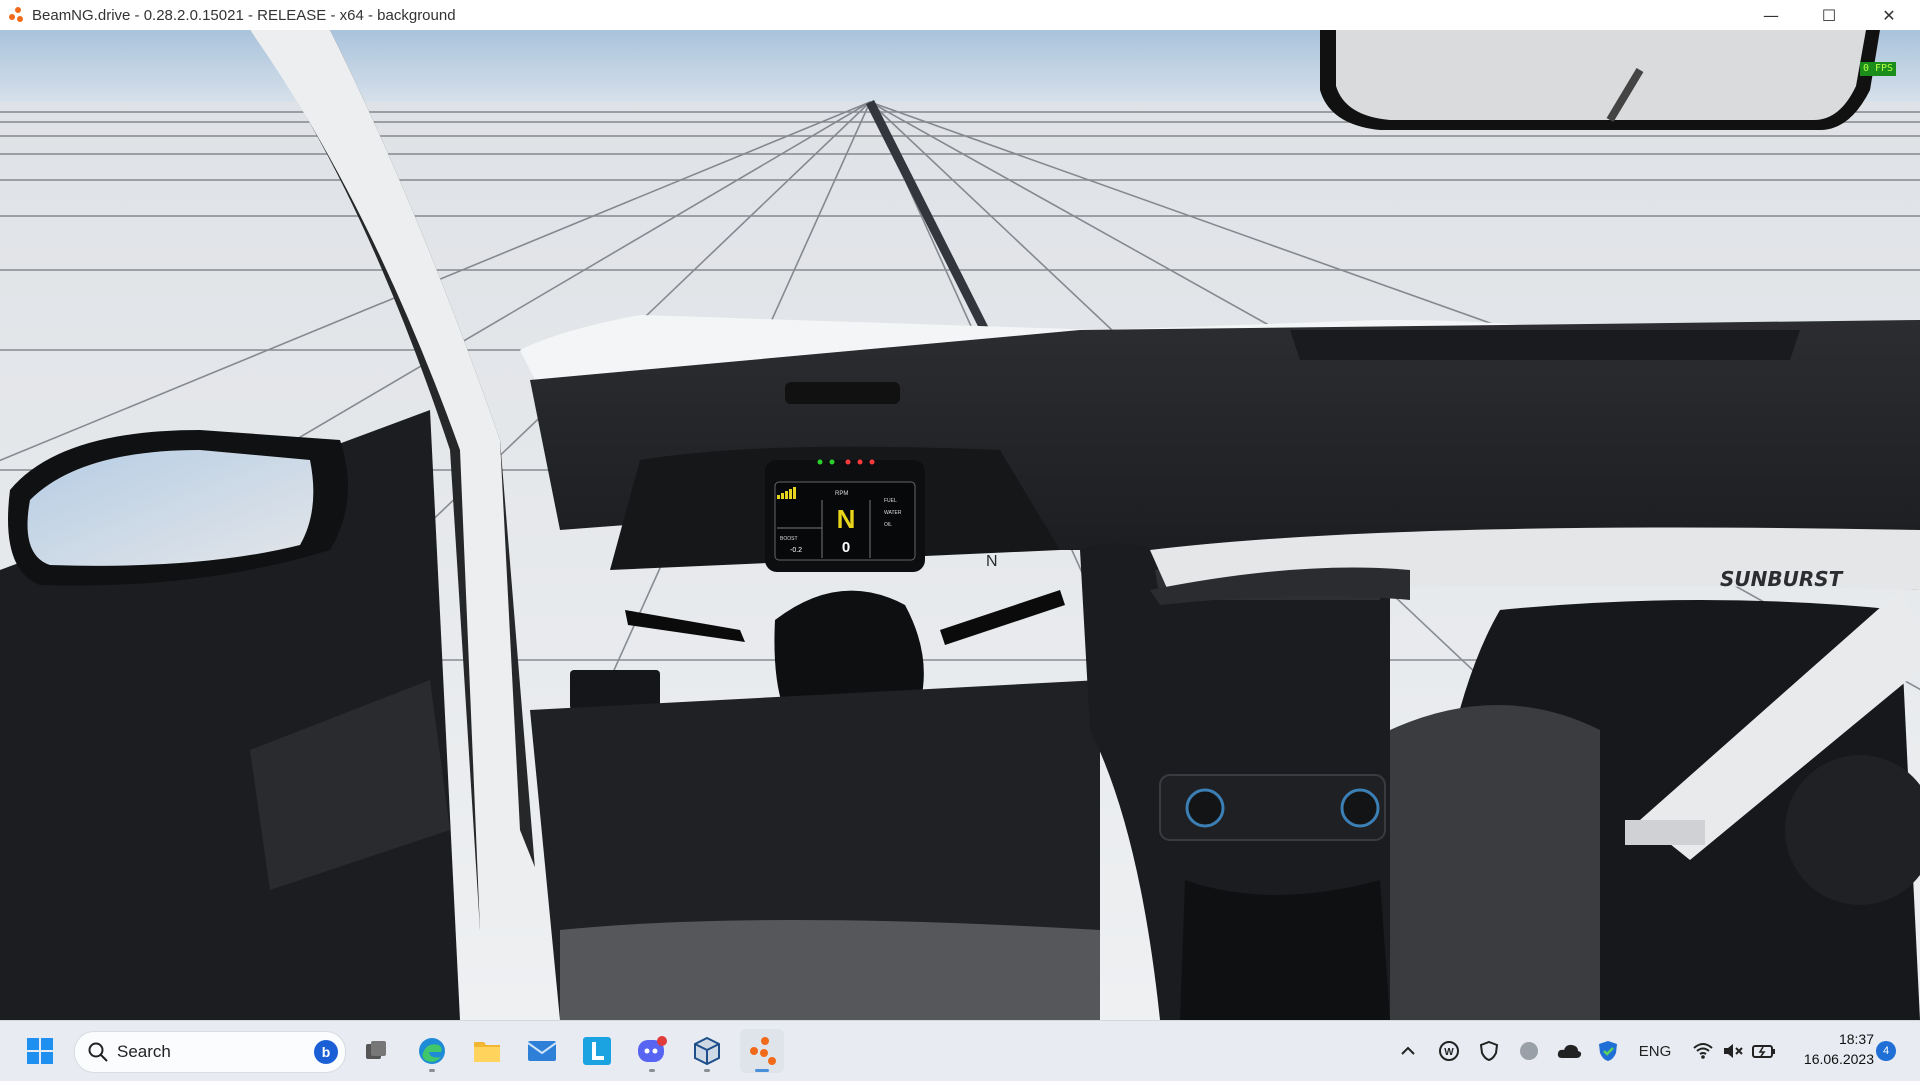  Describe the element at coordinates (1878, 69) in the screenshot. I see `fps-counter: 0 FPS` at that location.